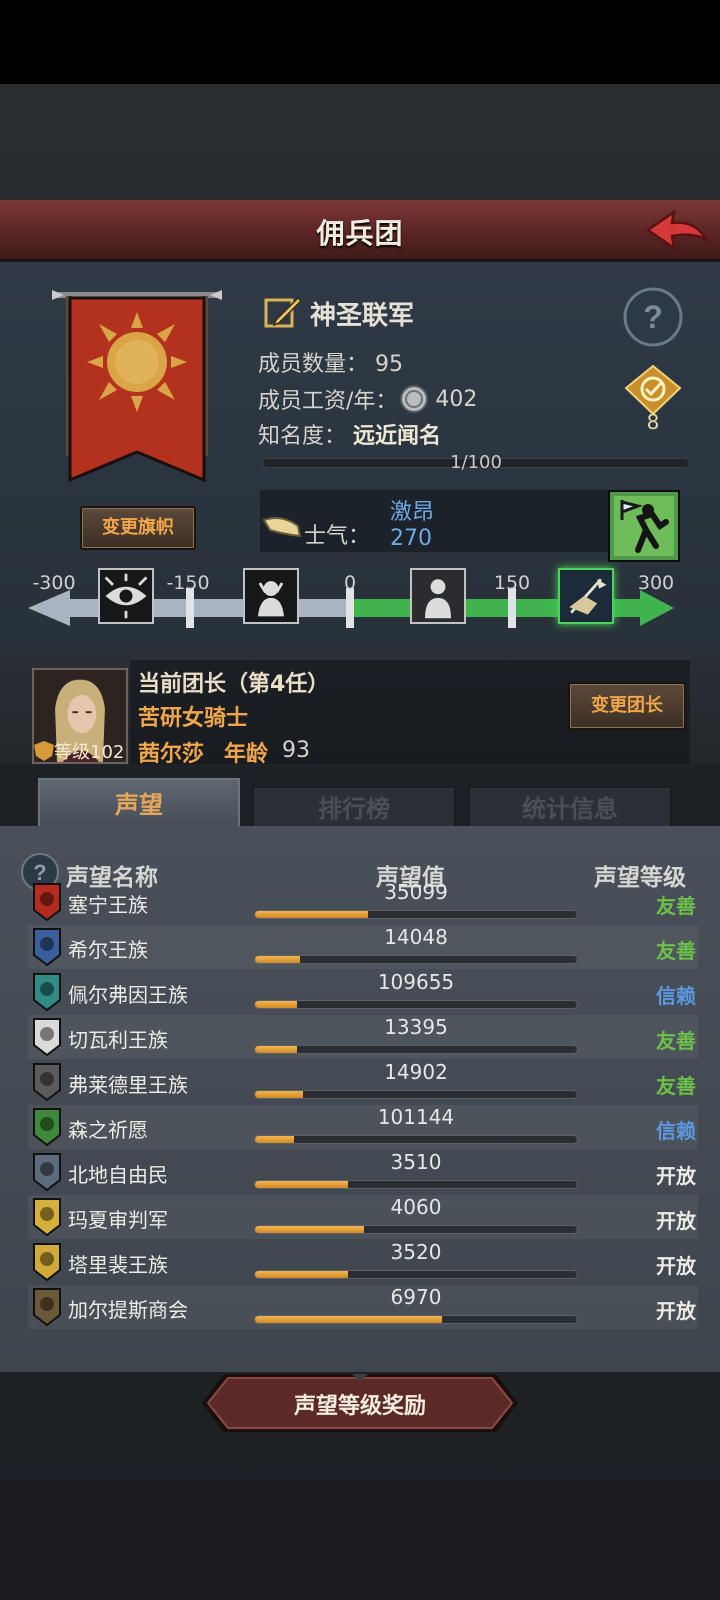 This screenshot has height=1600, width=720. What do you see at coordinates (512, 583) in the screenshot?
I see `scale-tick-label: 150` at bounding box center [512, 583].